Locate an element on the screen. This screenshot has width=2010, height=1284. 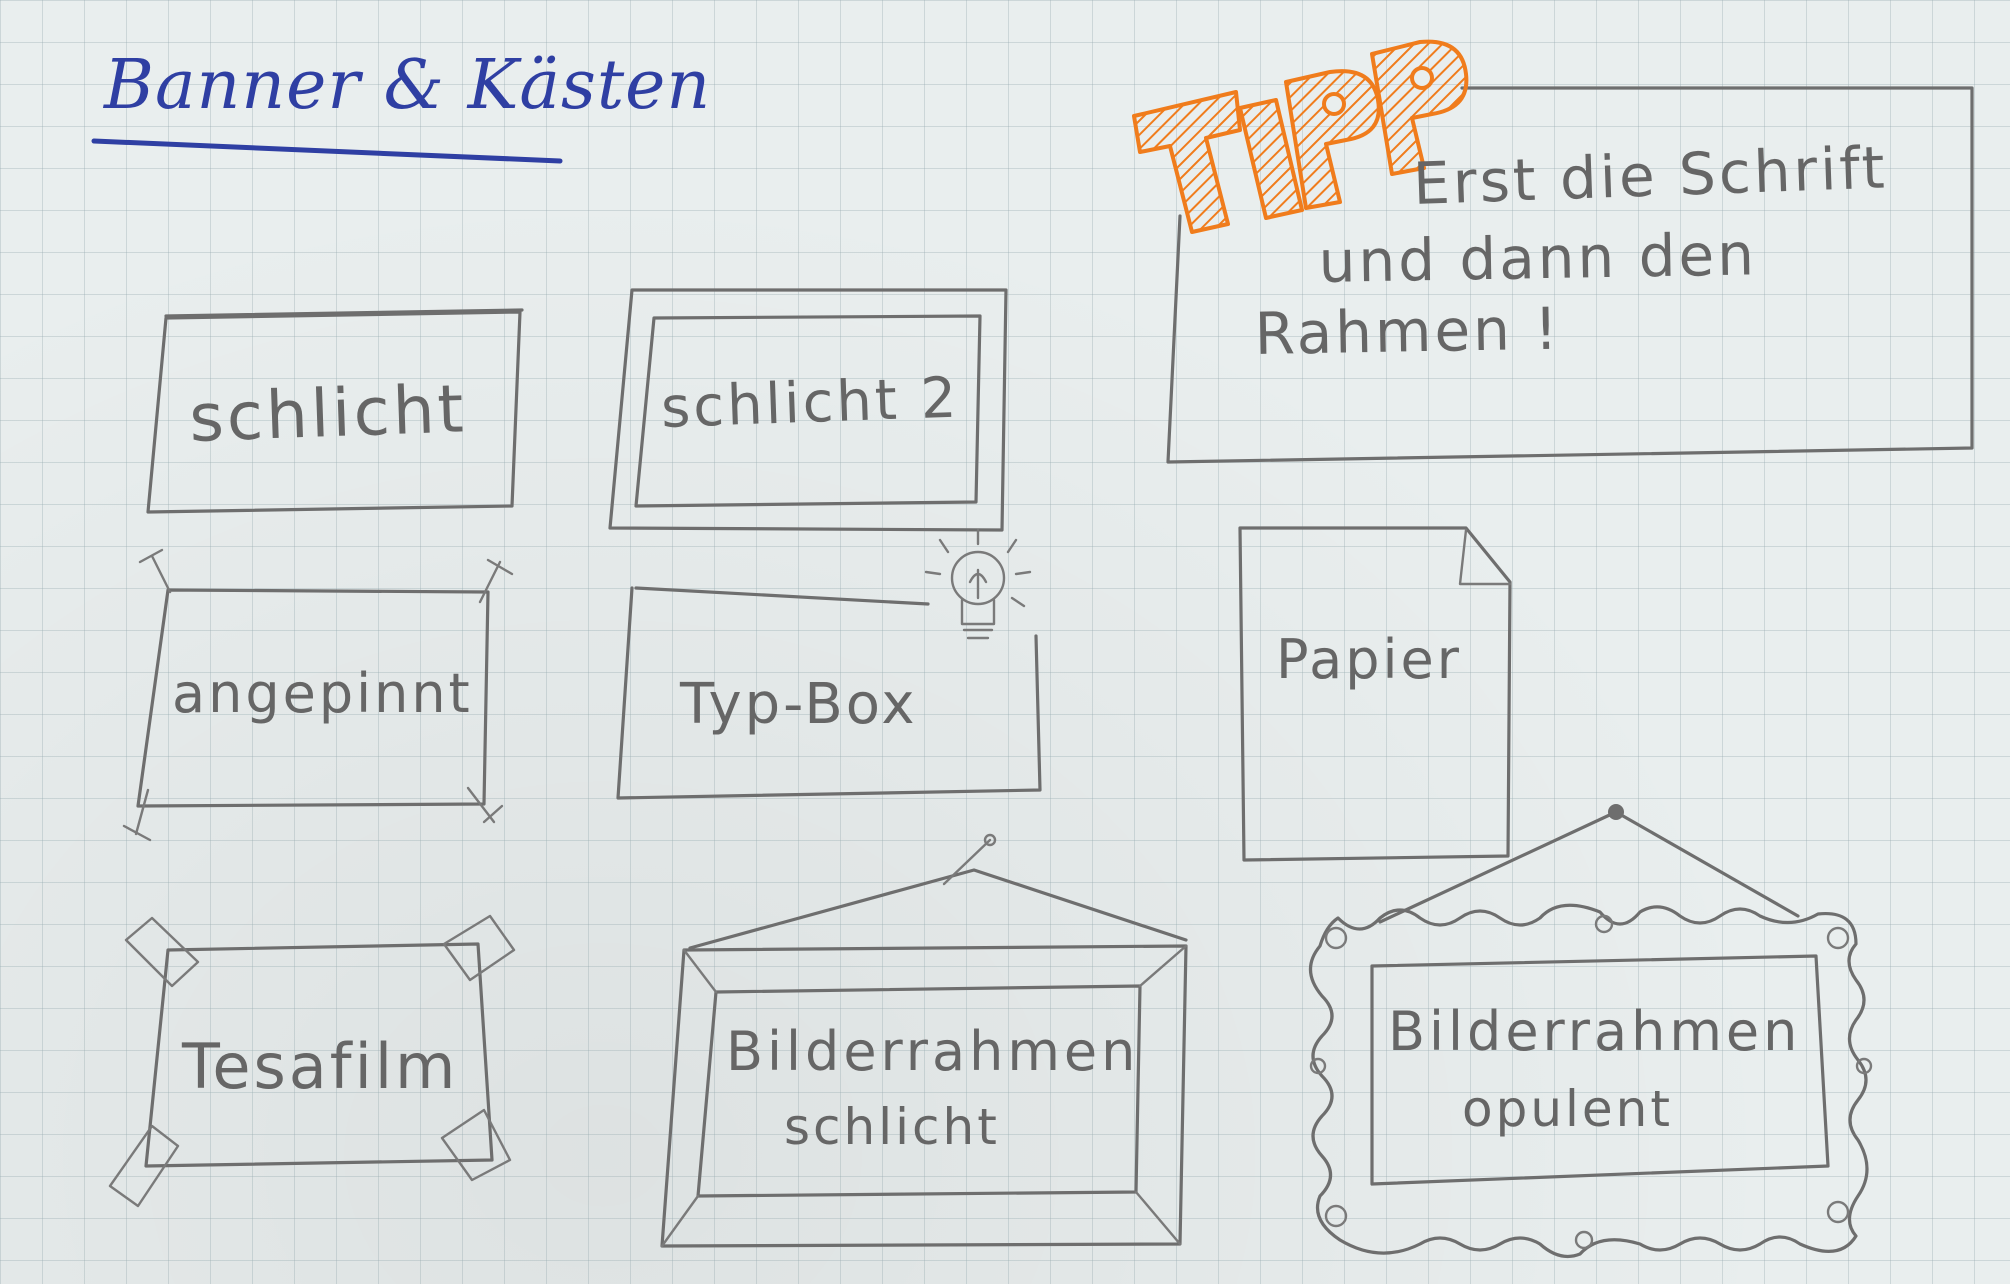
label-bilderrahmen-opulent-1: Bilderrahmen is located at coordinates (1595, 1031).